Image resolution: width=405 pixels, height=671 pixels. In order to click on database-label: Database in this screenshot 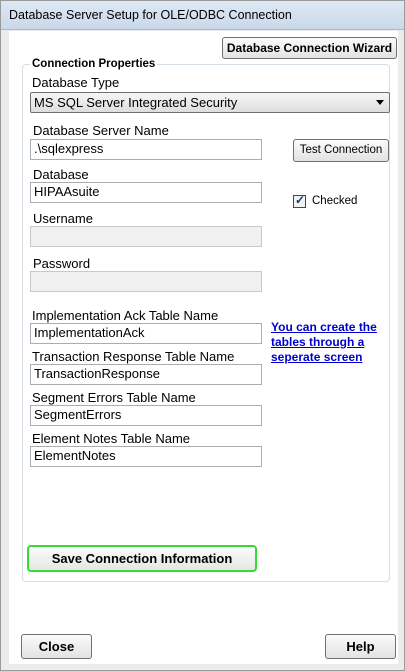, I will do `click(61, 174)`.